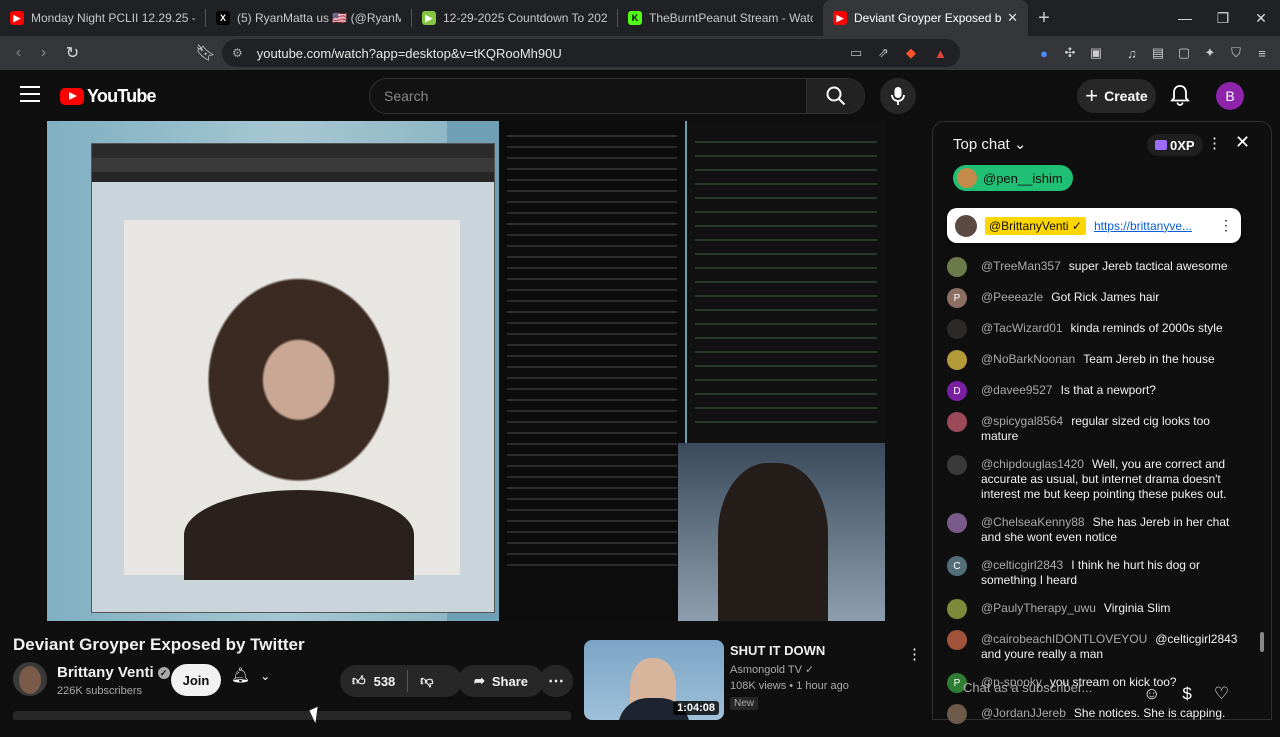  What do you see at coordinates (1028, 359) in the screenshot?
I see `chat-author: @NoBarkNoonan` at bounding box center [1028, 359].